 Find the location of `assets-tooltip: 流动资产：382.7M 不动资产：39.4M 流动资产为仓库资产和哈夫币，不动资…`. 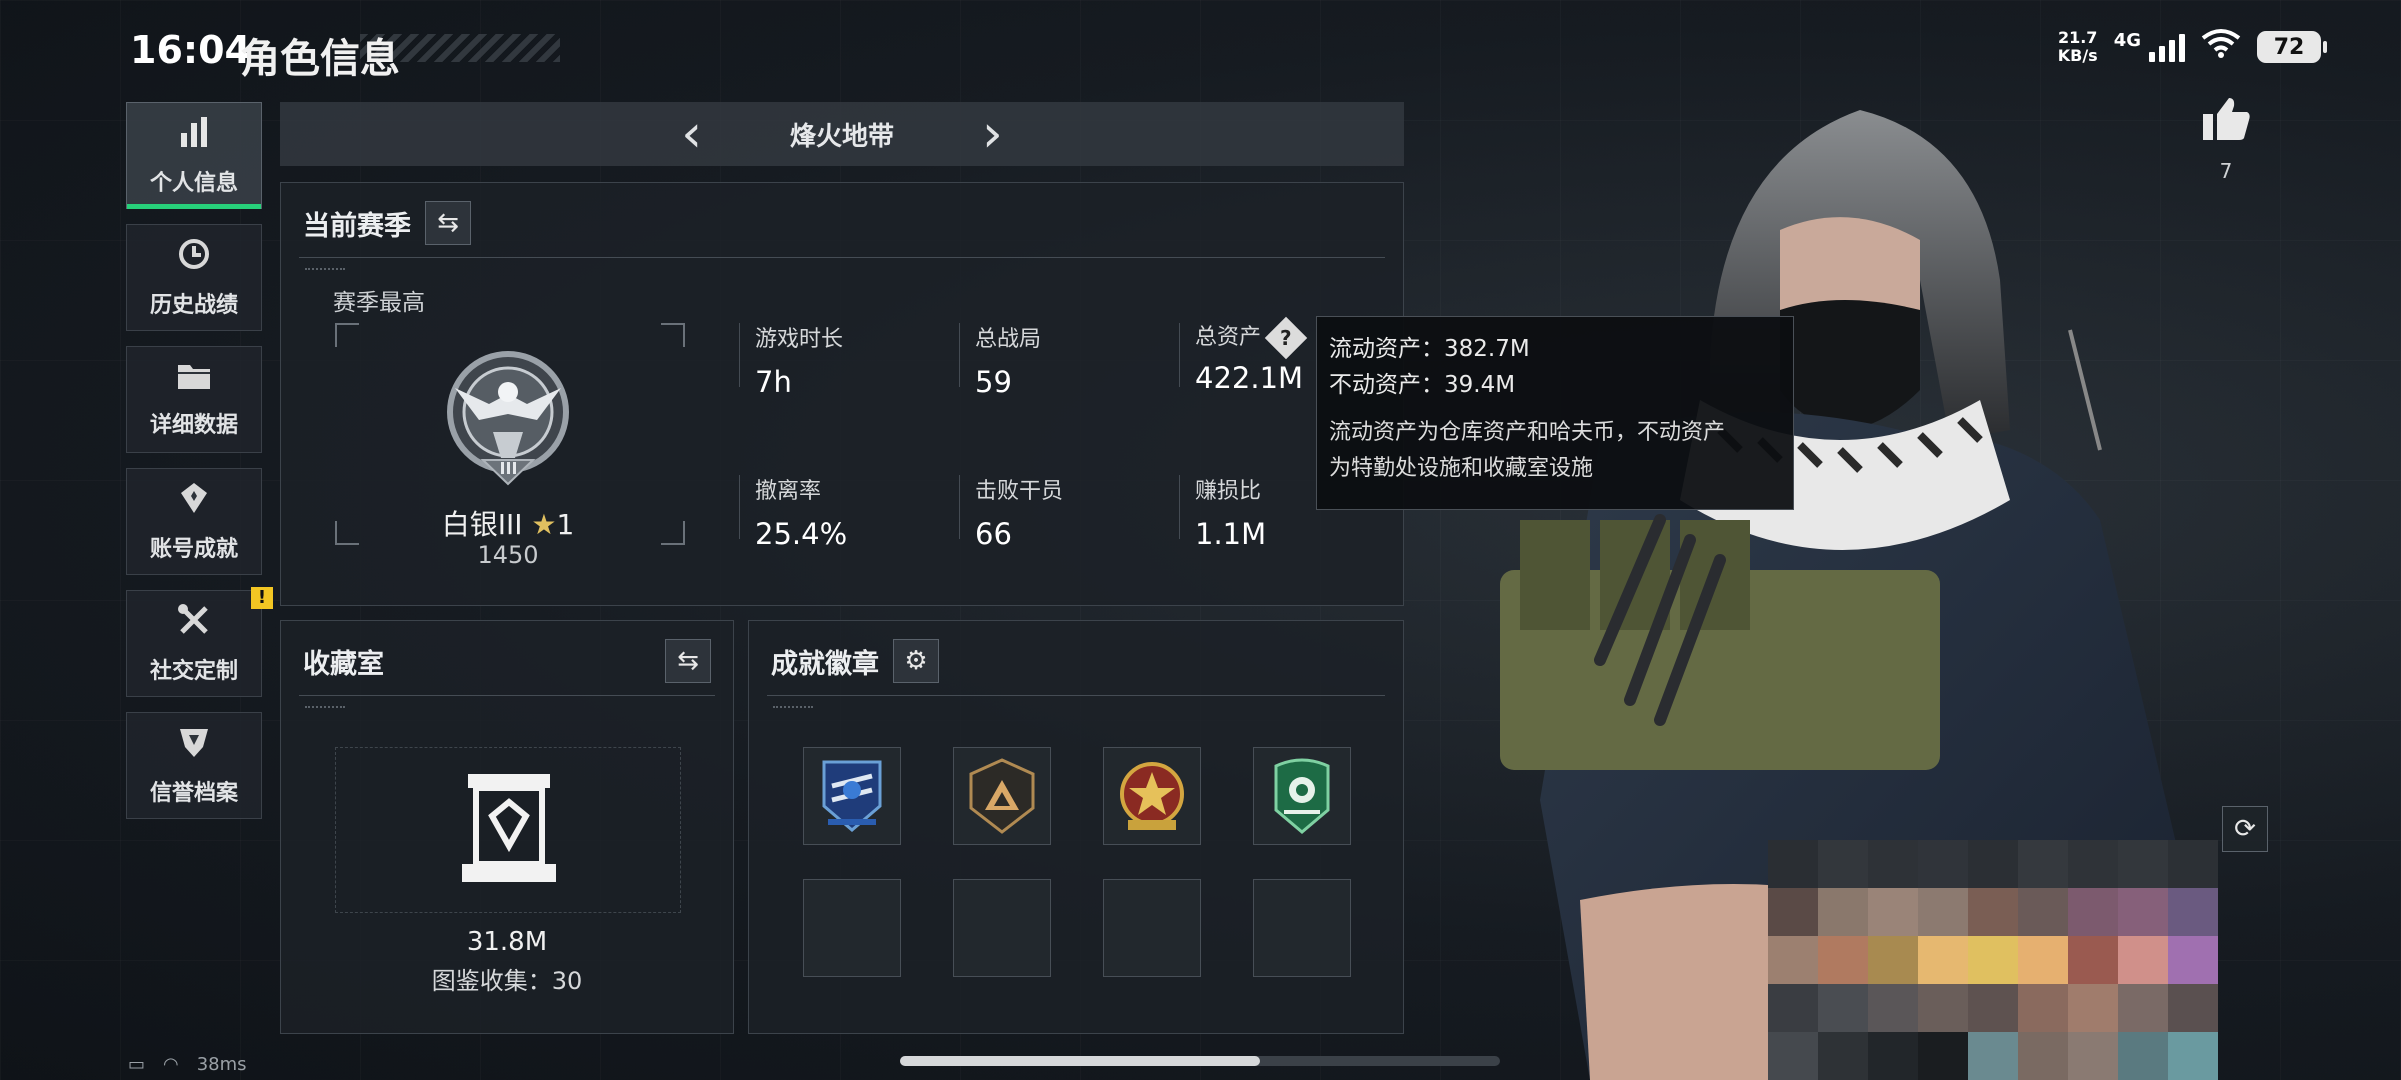

assets-tooltip: 流动资产：382.7M 不动资产：39.4M 流动资产为仓库资产和哈夫币，不动资… is located at coordinates (1555, 413).